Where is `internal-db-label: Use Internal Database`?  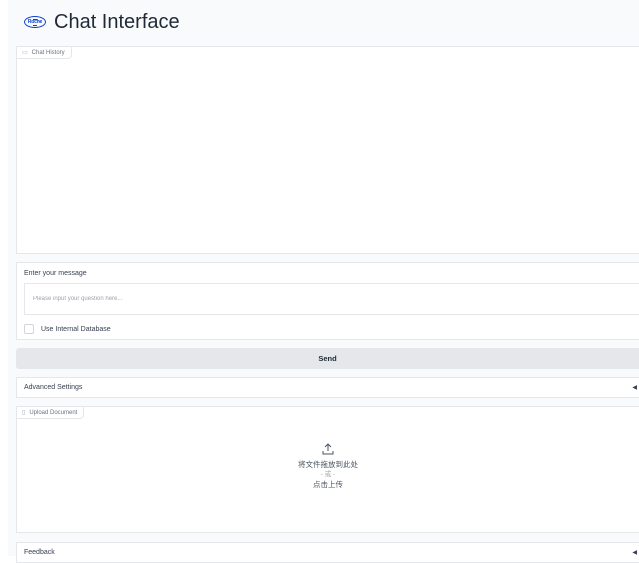
internal-db-label: Use Internal Database is located at coordinates (76, 329).